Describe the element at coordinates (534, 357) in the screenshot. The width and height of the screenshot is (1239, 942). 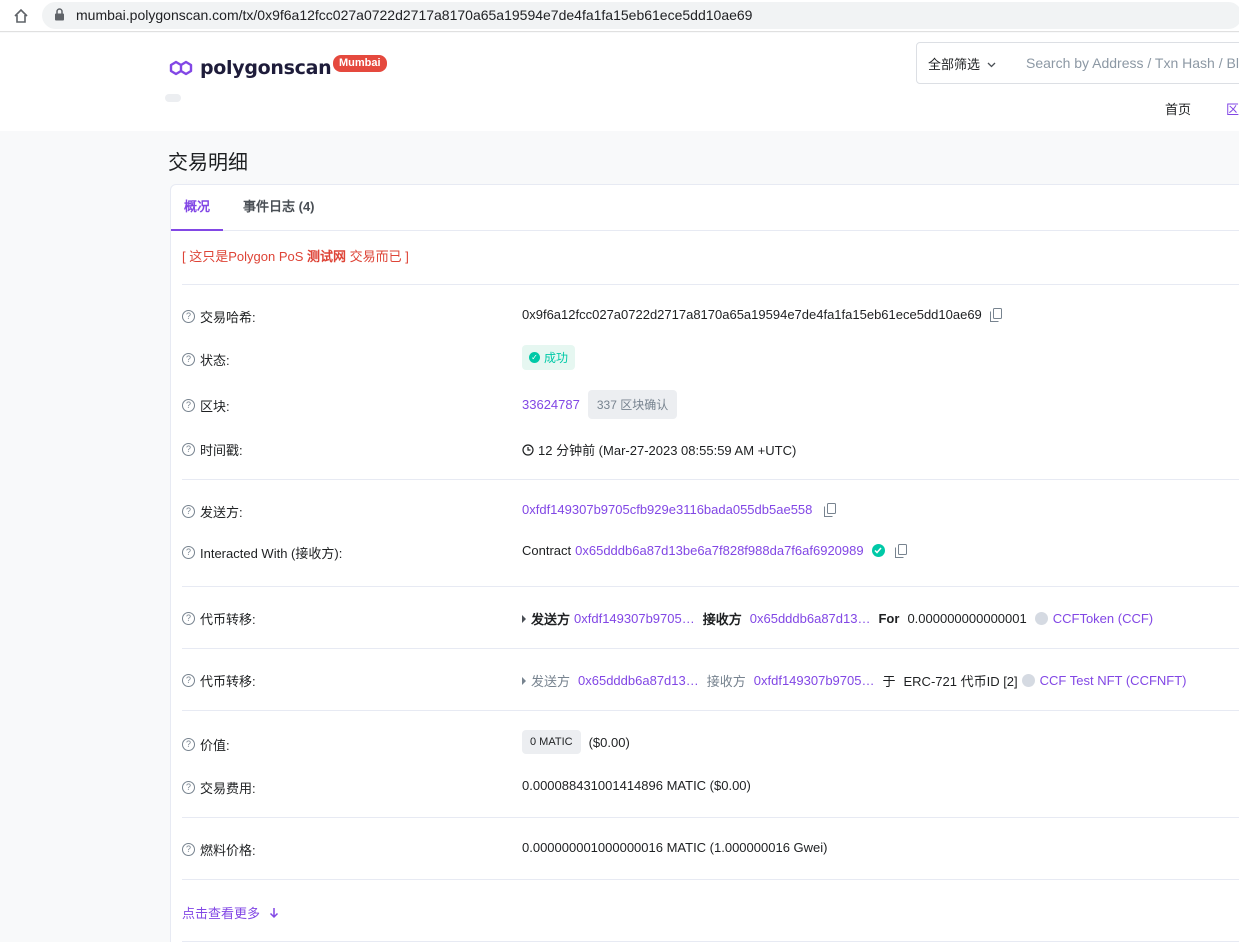
I see `check-circle-icon: ✓` at that location.